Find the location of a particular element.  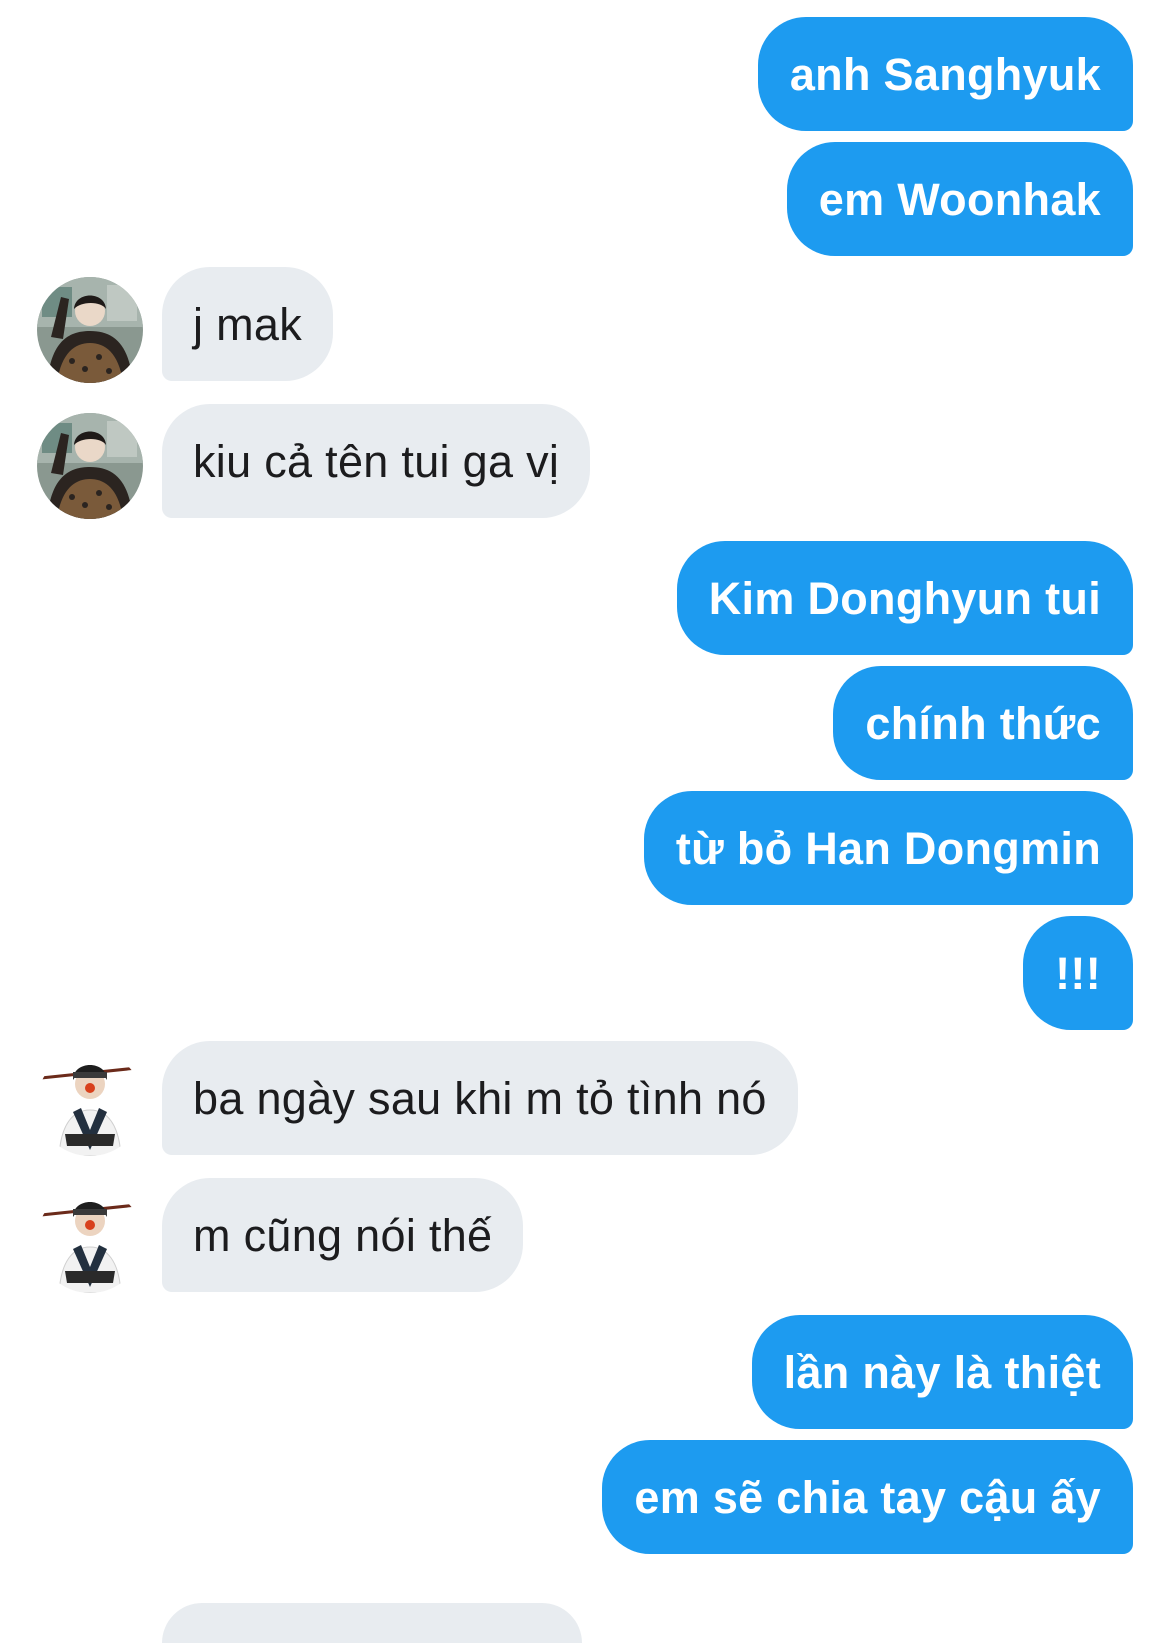

incoming-message: ba ngày sau khi m tỏ tình nó is located at coordinates (480, 1098).